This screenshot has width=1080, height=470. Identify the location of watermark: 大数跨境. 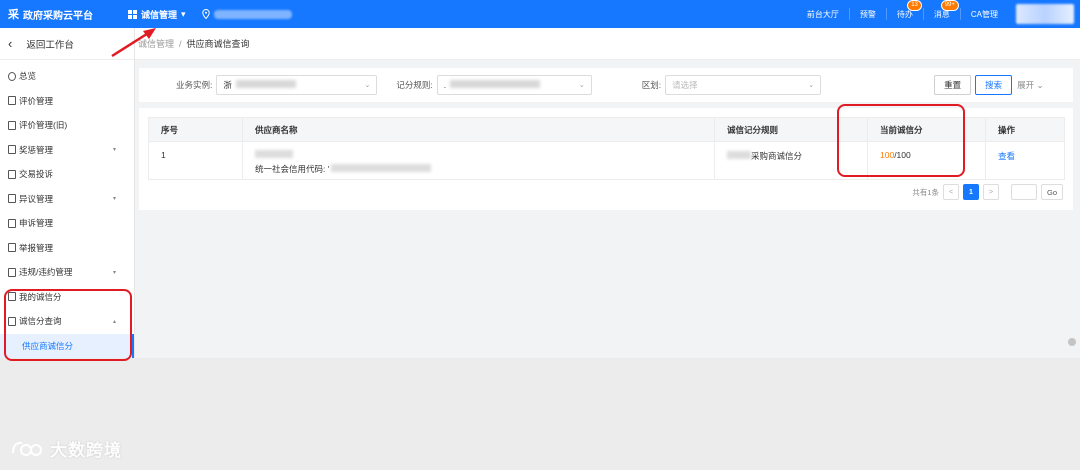
(66, 448).